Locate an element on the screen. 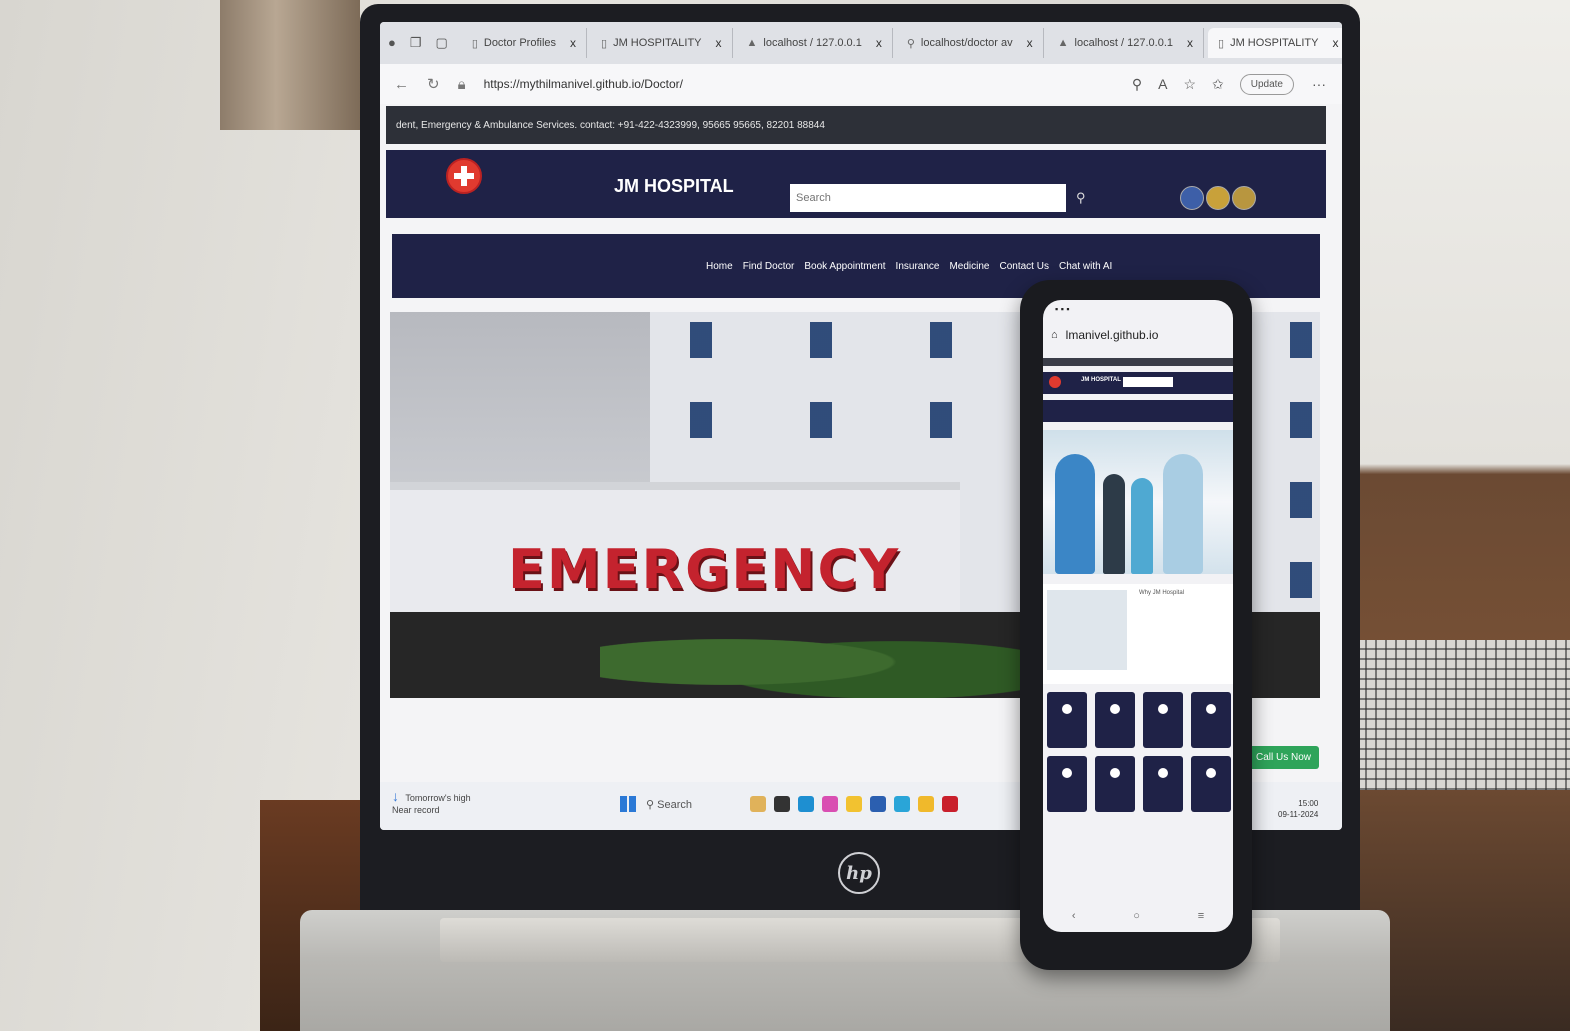 The width and height of the screenshot is (1570, 1031). favorites-icon: ✩ is located at coordinates (1218, 84).